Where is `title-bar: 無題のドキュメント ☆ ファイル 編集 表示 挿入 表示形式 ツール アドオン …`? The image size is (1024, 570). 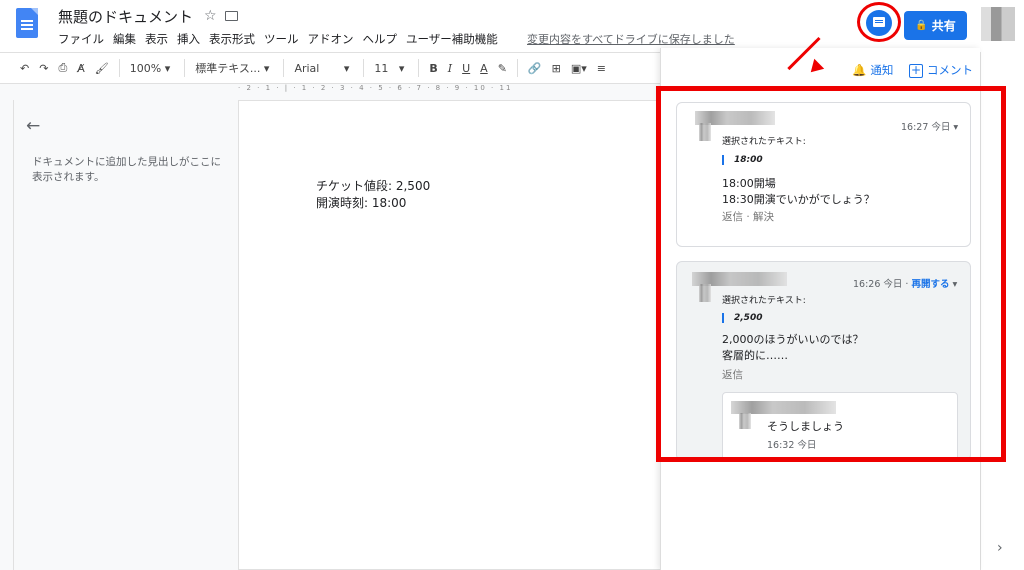
title-bar: 無題のドキュメント ☆ ファイル 編集 表示 挿入 表示形式 ツール アドオン … is located at coordinates (512, 26).